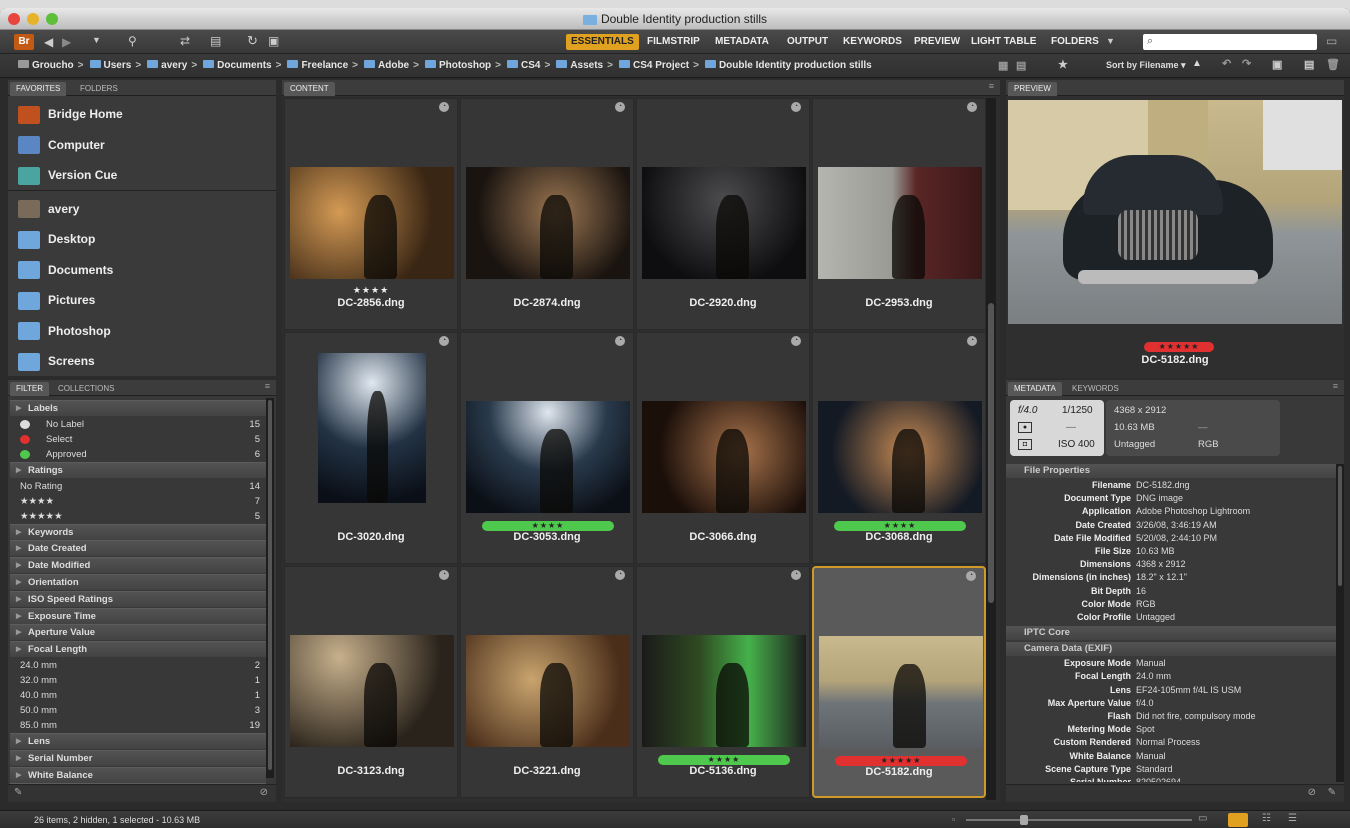  What do you see at coordinates (138, 649) in the screenshot?
I see `filter-section-focal-length: ▶ Focal Length` at bounding box center [138, 649].